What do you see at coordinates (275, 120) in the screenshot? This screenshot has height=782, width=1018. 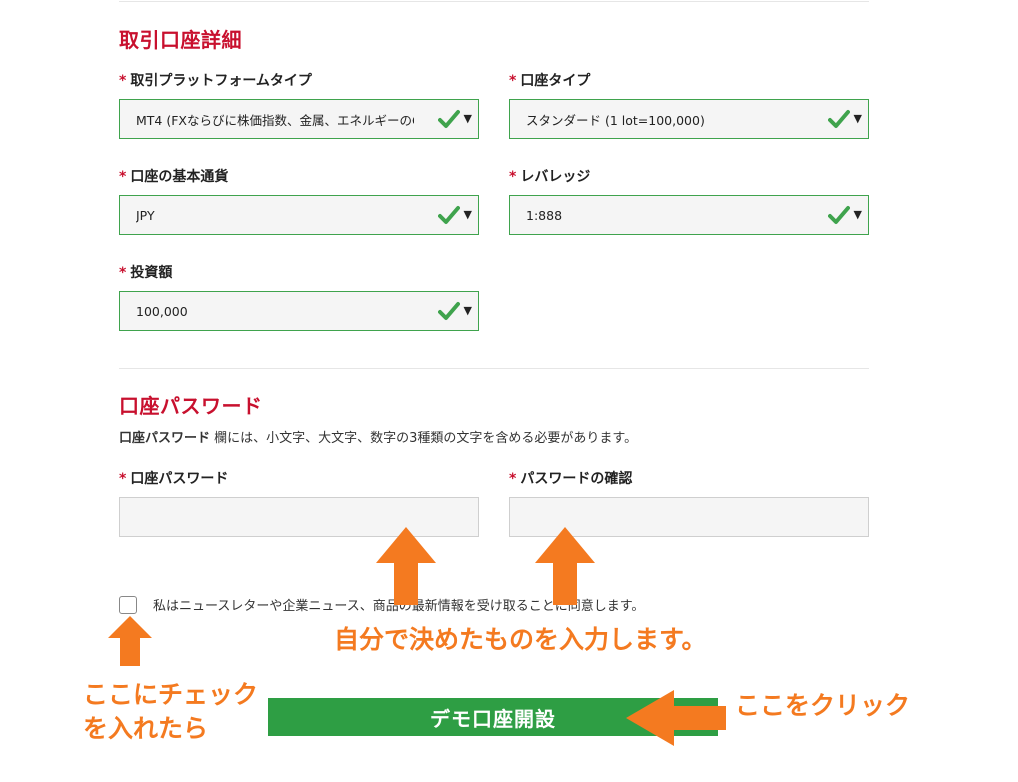 I see `platform-value: MT4 (FXならびに株価指数、金属、エネルギーのCFD` at bounding box center [275, 120].